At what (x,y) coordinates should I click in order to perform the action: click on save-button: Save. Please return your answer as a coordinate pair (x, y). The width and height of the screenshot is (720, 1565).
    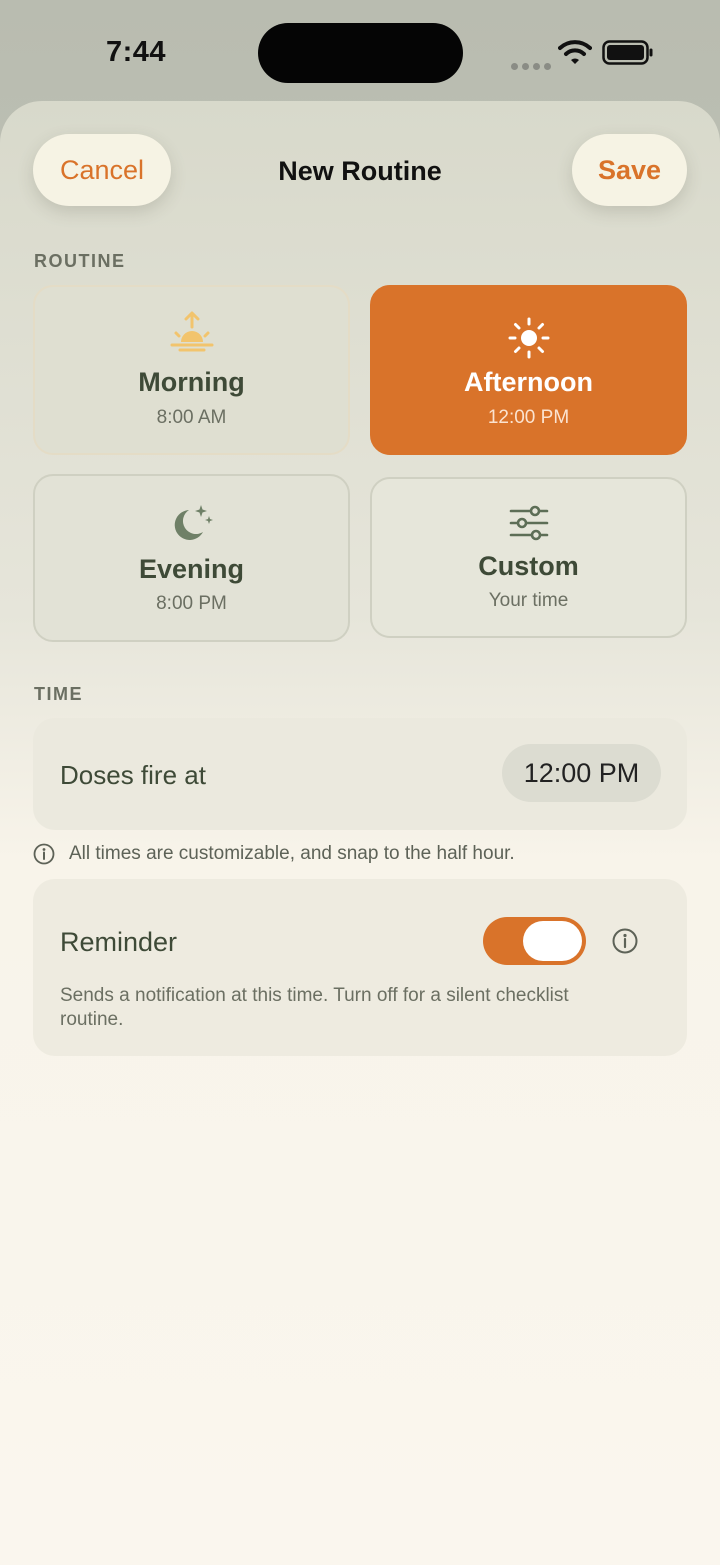
    Looking at the image, I should click on (629, 170).